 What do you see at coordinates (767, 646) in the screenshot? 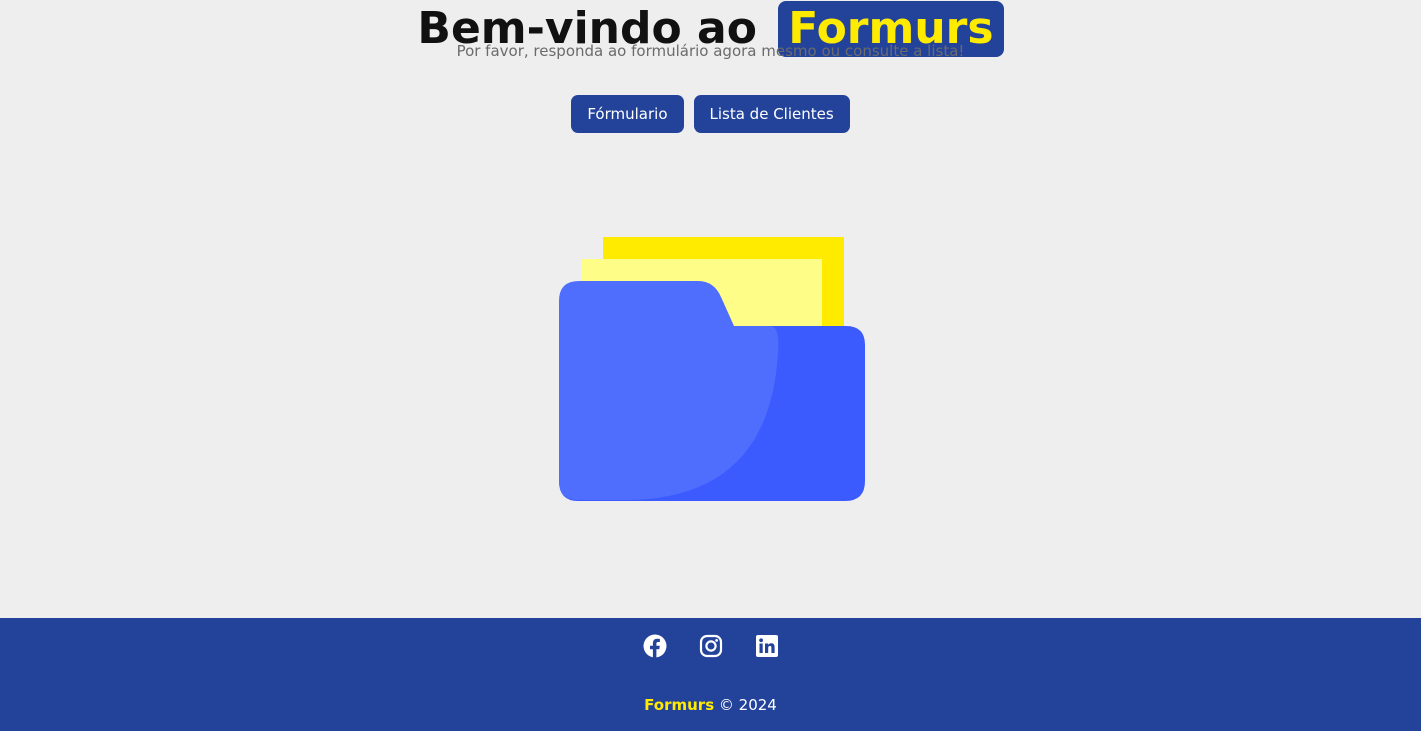
I see `linkedin-icon` at bounding box center [767, 646].